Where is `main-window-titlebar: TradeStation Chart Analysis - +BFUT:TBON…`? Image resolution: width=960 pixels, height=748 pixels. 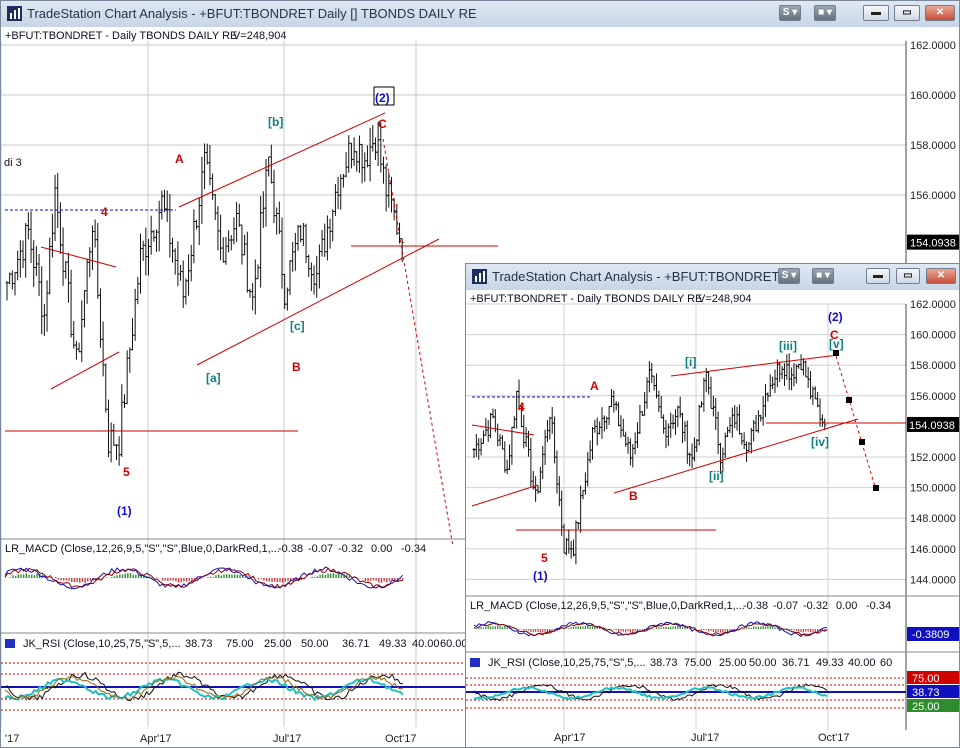
main-window-titlebar: TradeStation Chart Analysis - +BFUT:TBON… is located at coordinates (480, 14).